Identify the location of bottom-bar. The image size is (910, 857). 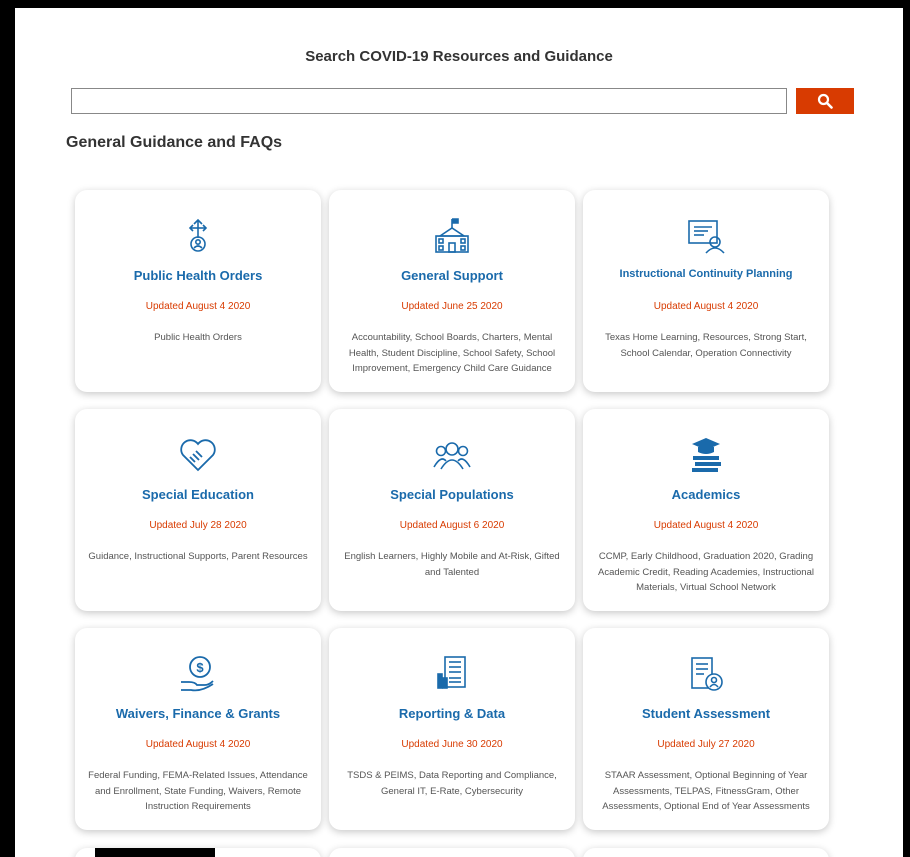
(155, 852).